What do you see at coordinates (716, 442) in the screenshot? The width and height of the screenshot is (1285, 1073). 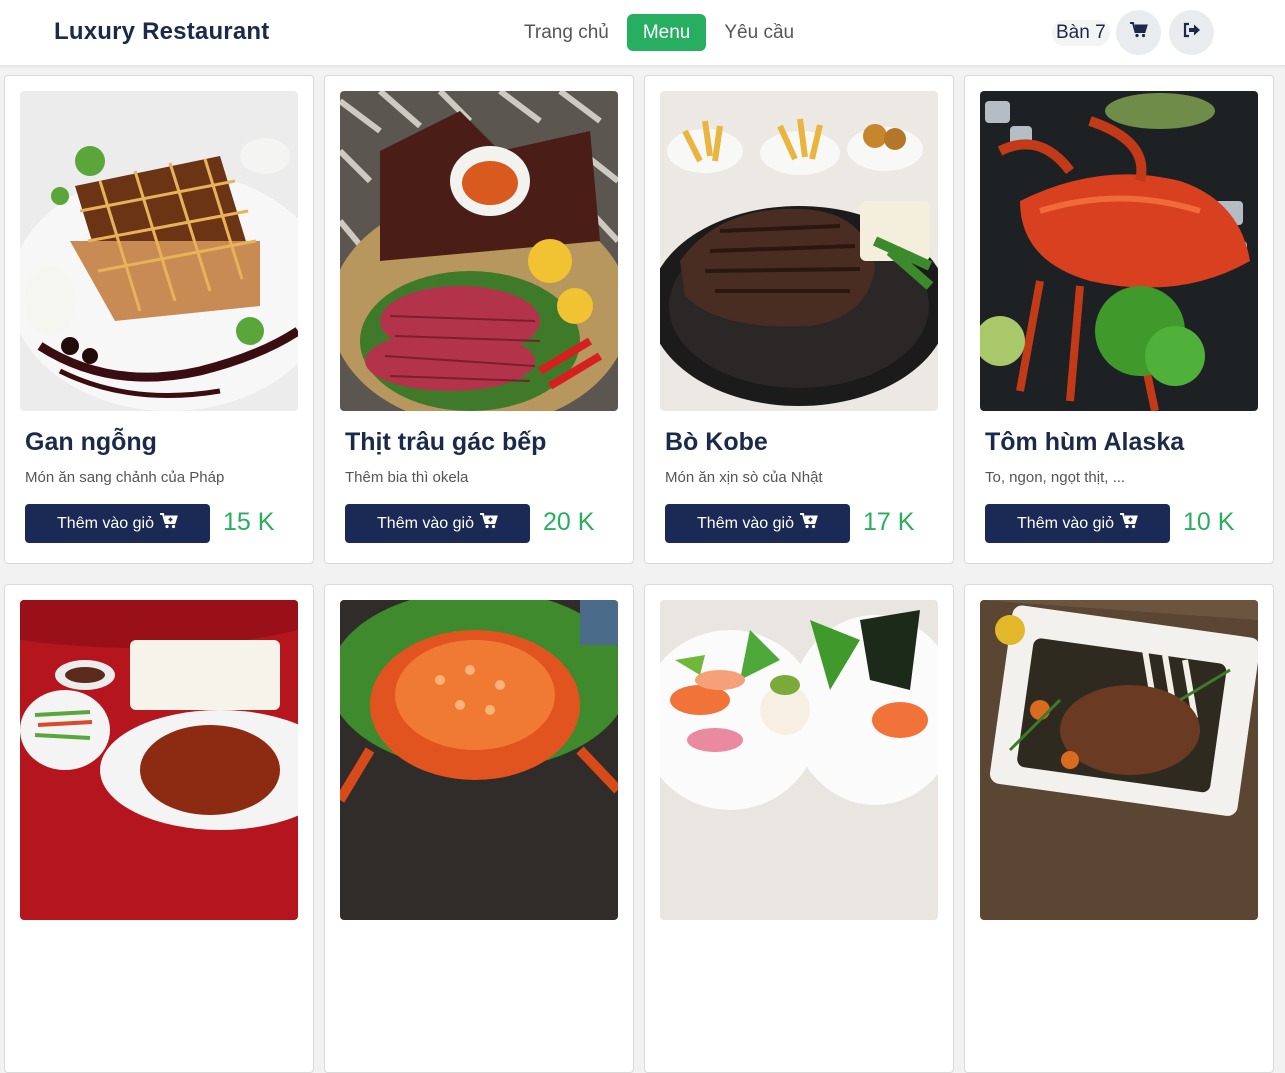 I see `dish-name: Bò Kobe` at bounding box center [716, 442].